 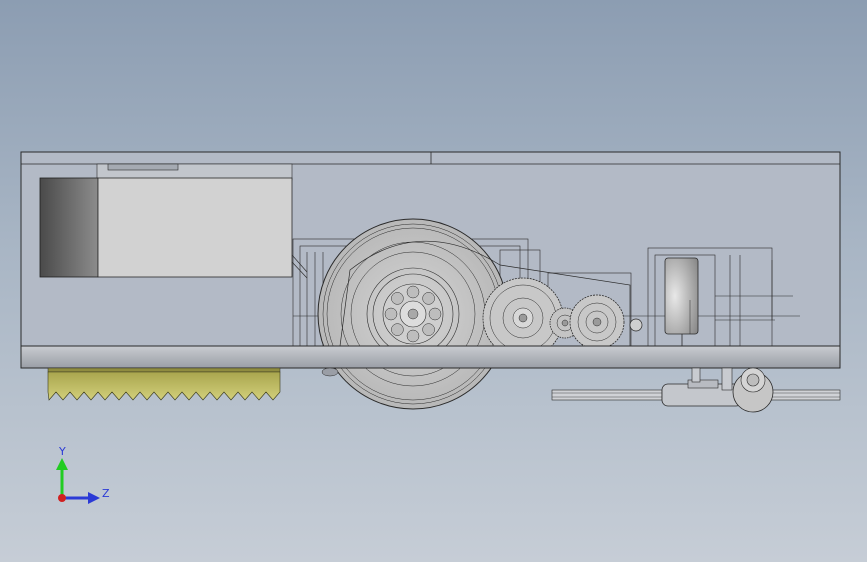 What do you see at coordinates (143, 167) in the screenshot?
I see `top-plate-tab` at bounding box center [143, 167].